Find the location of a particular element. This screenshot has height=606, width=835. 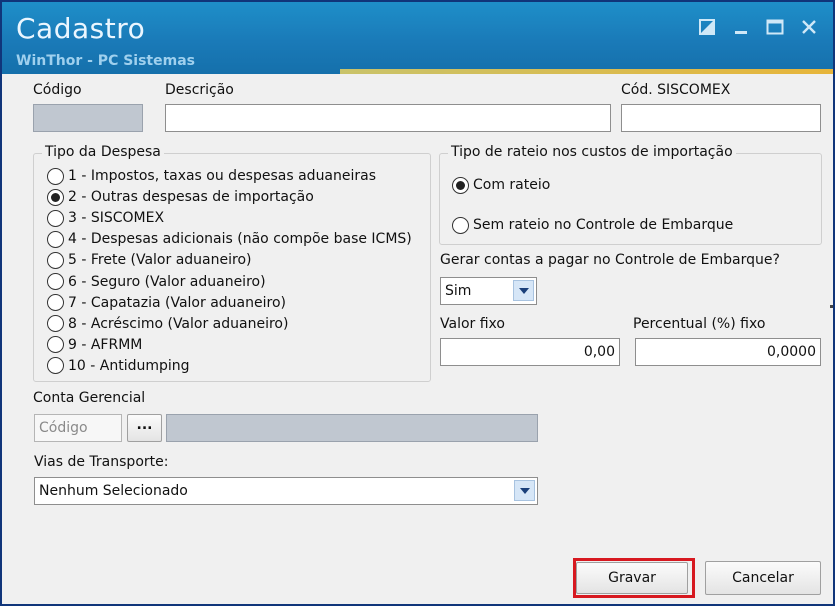

tipo-despesa-title: Tipo da Despesa is located at coordinates (103, 152).